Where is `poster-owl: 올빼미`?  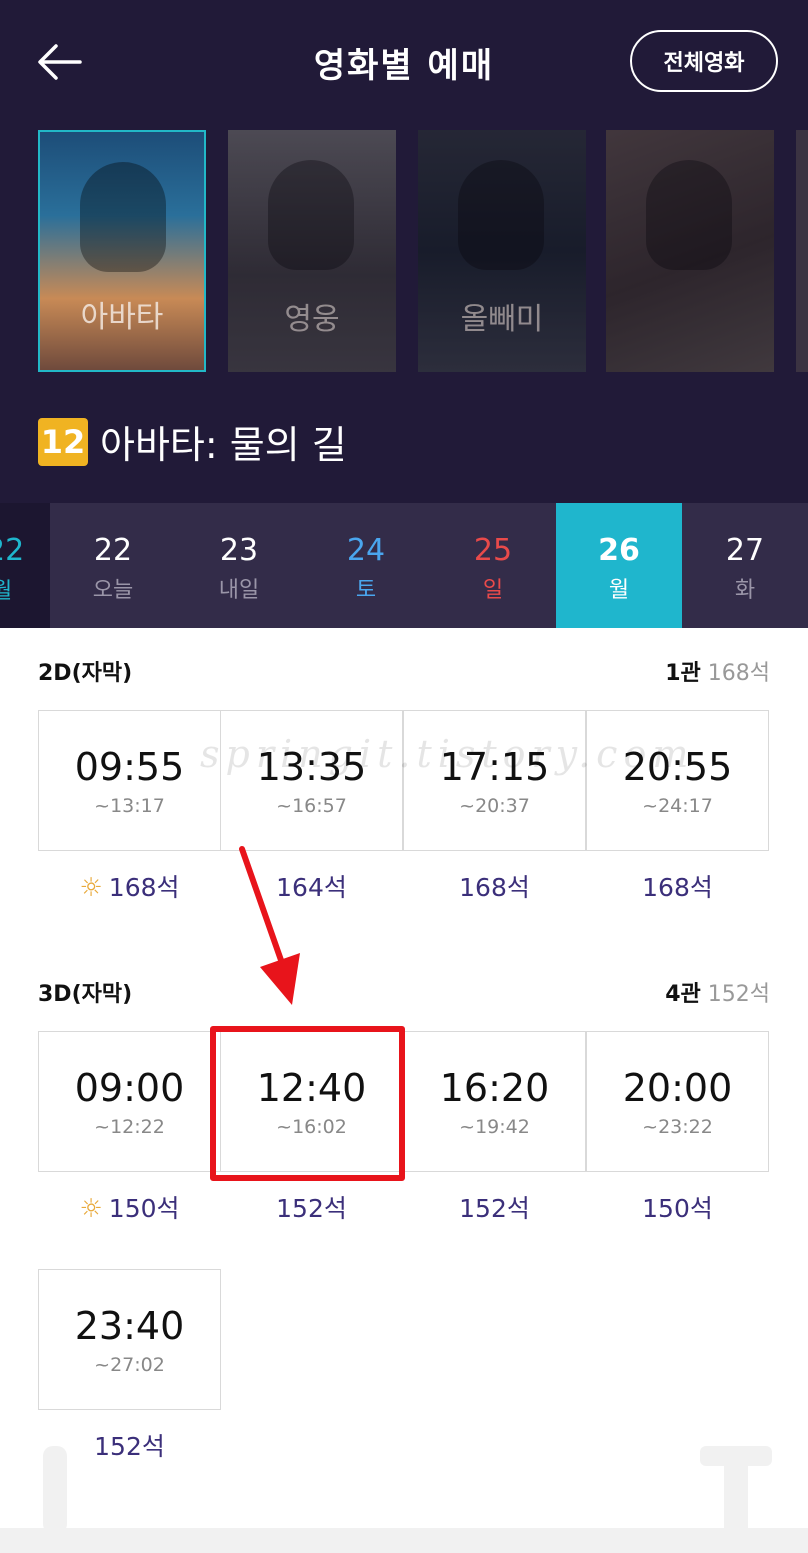
poster-owl: 올빼미 is located at coordinates (502, 251).